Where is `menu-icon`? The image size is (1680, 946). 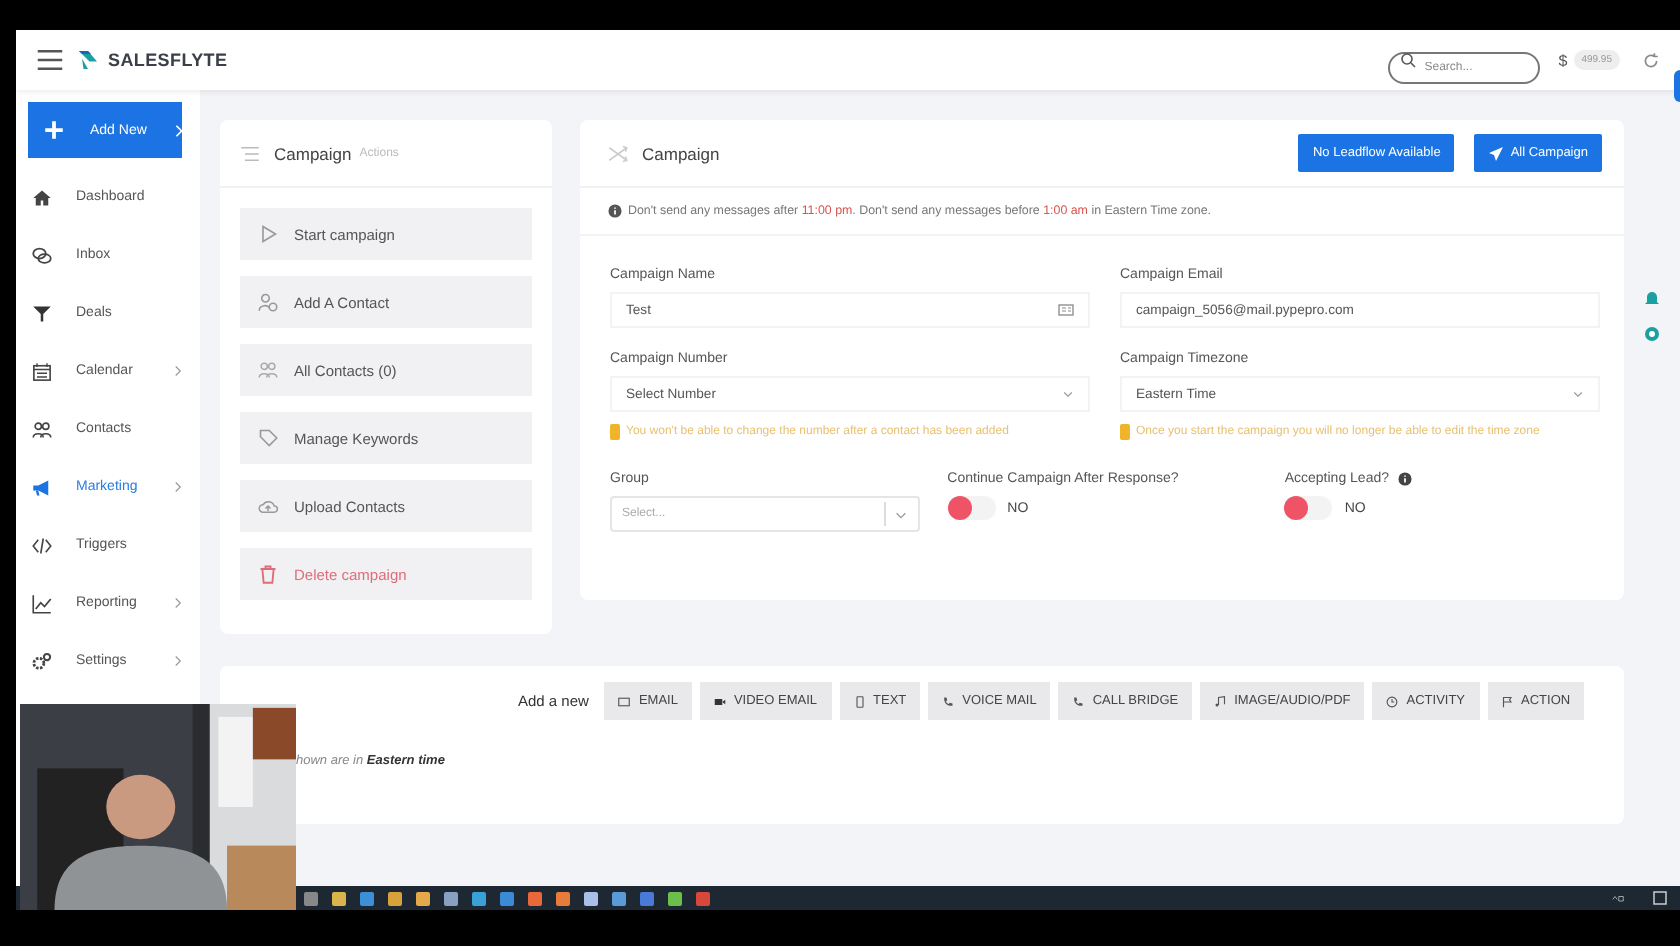 menu-icon is located at coordinates (50, 60).